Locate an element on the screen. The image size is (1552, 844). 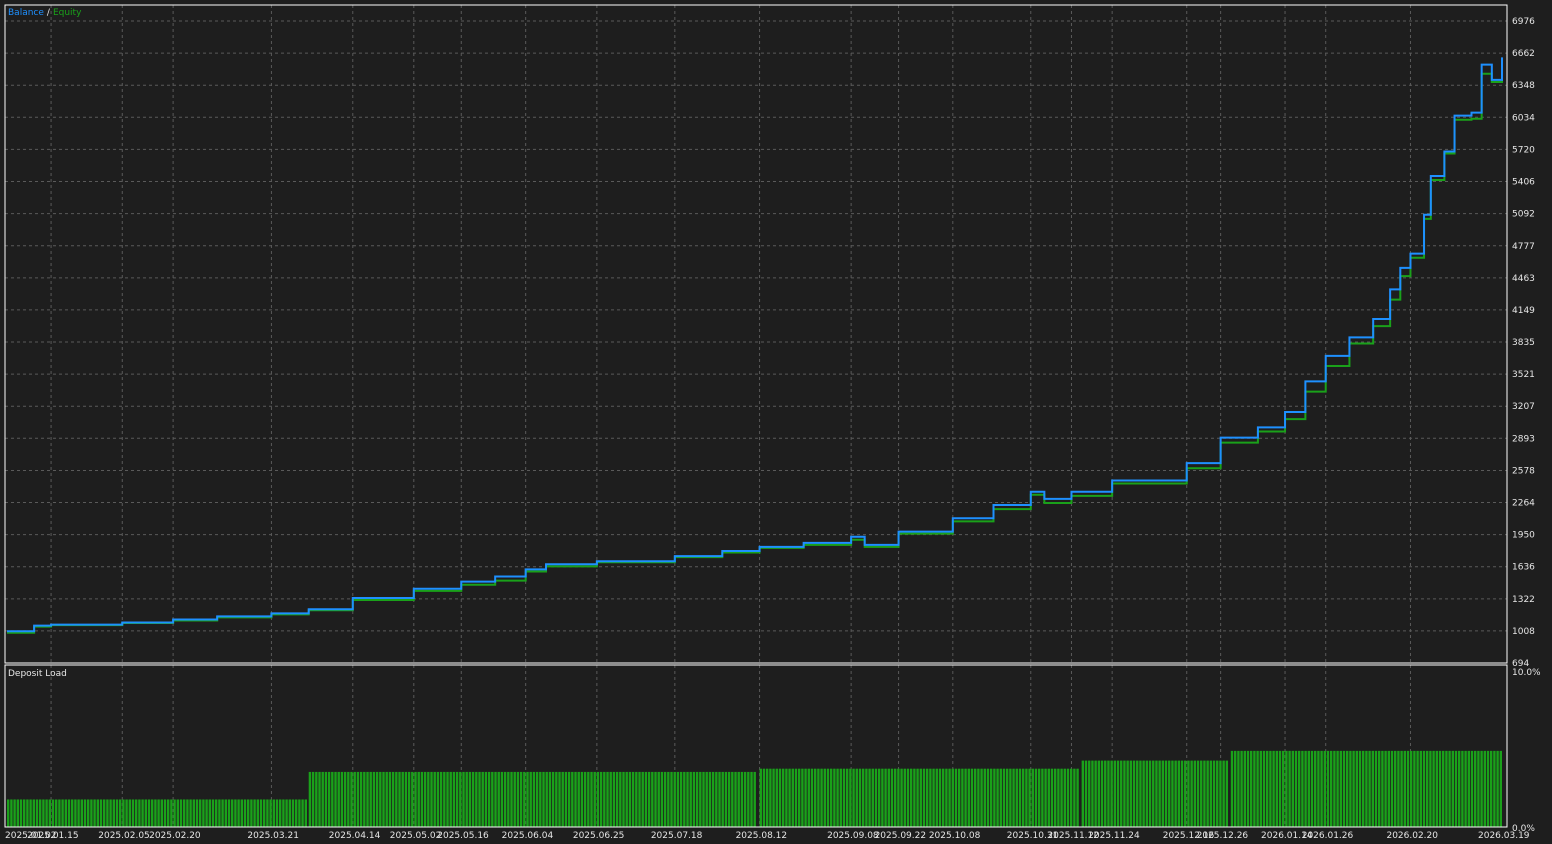
legend-equity-label: Equity is located at coordinates (67, 13).